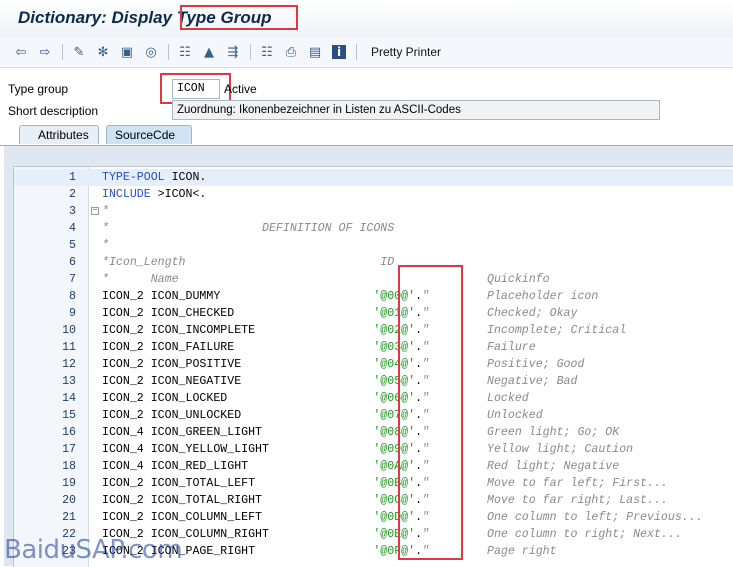 The image size is (733, 567). What do you see at coordinates (373, 211) in the screenshot?
I see `code-line: 3 − *` at bounding box center [373, 211].